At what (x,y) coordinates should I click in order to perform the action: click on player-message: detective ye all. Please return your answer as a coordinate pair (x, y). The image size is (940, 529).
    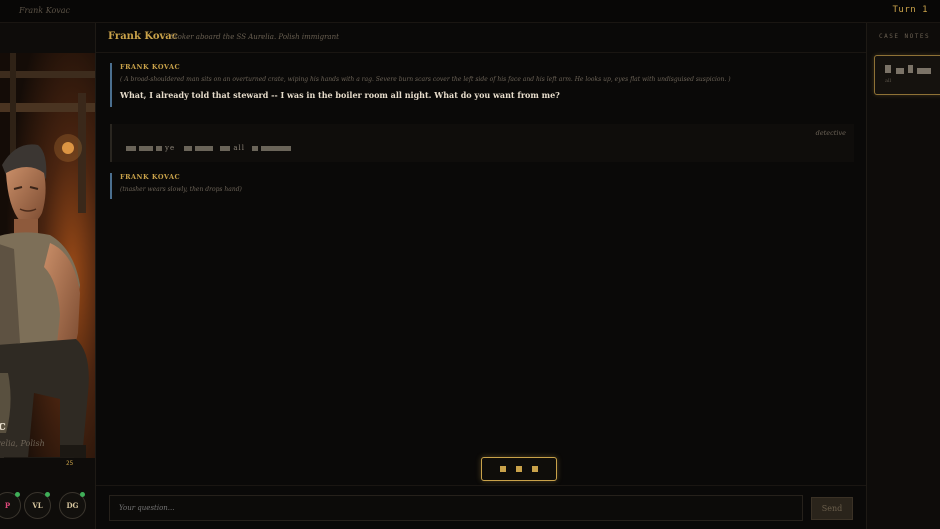
    Looking at the image, I should click on (482, 143).